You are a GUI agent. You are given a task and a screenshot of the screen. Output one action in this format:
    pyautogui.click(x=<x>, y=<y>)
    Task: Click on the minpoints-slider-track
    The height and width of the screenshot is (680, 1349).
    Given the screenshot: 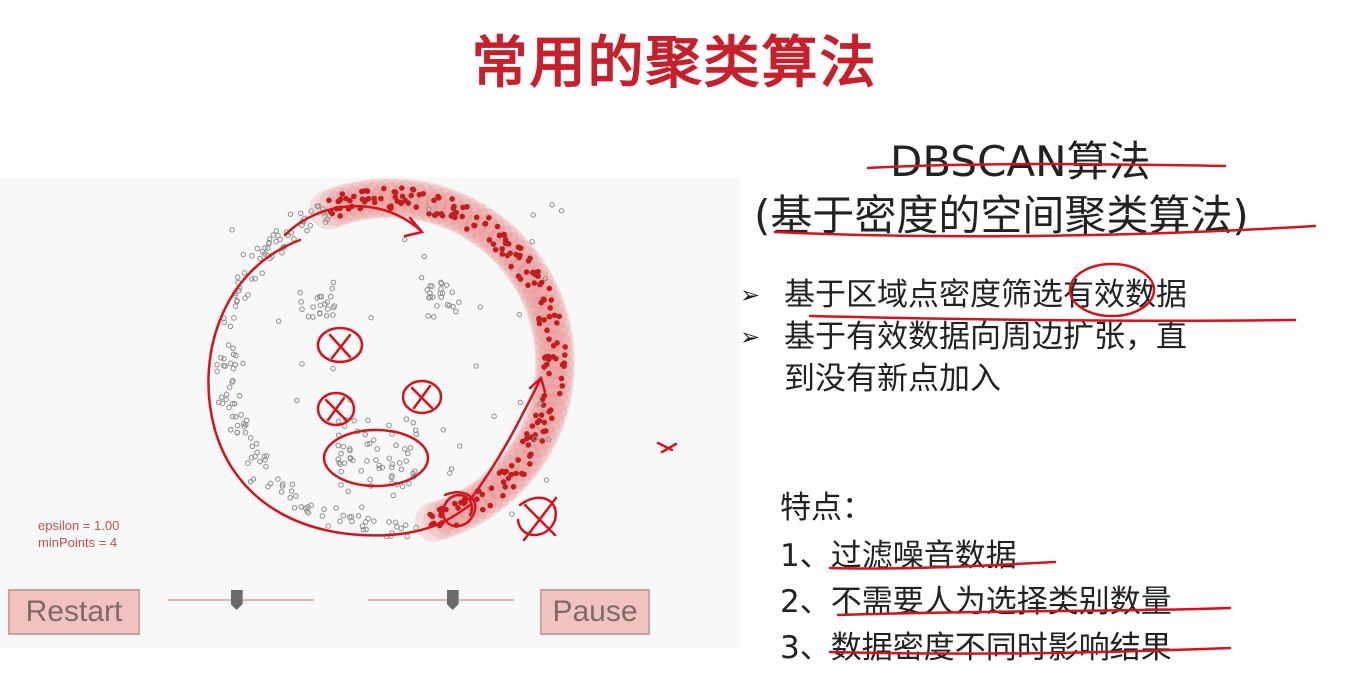 What is the action you would take?
    pyautogui.click(x=441, y=600)
    